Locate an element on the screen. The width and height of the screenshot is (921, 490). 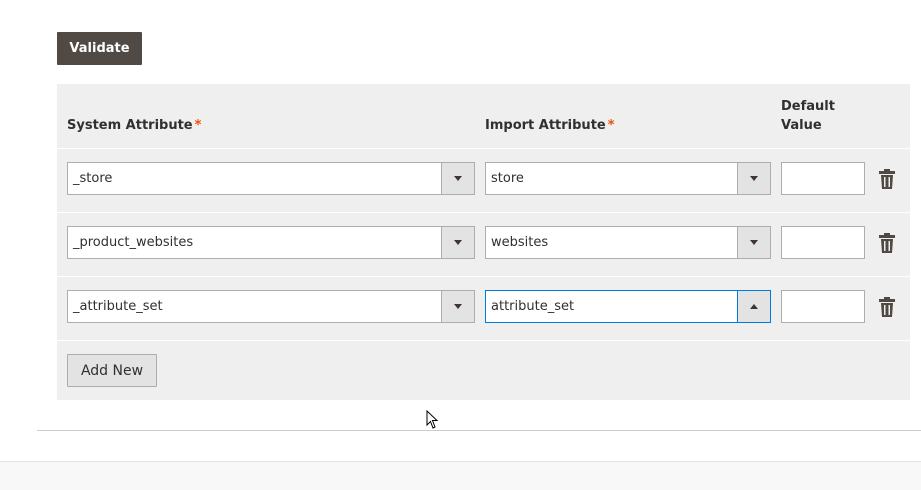
import-attribute-value: attribute_set is located at coordinates (533, 306).